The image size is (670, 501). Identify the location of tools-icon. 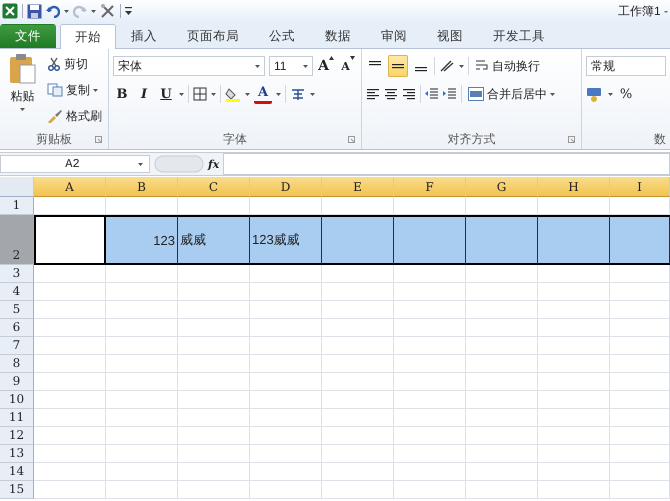
(108, 11).